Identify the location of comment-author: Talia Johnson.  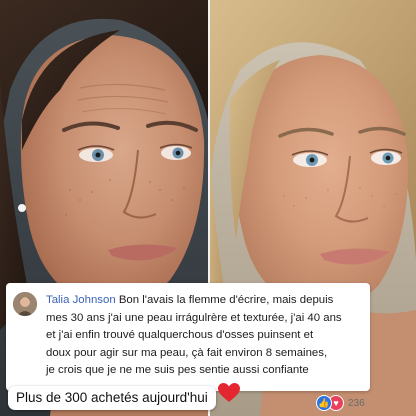
(81, 300).